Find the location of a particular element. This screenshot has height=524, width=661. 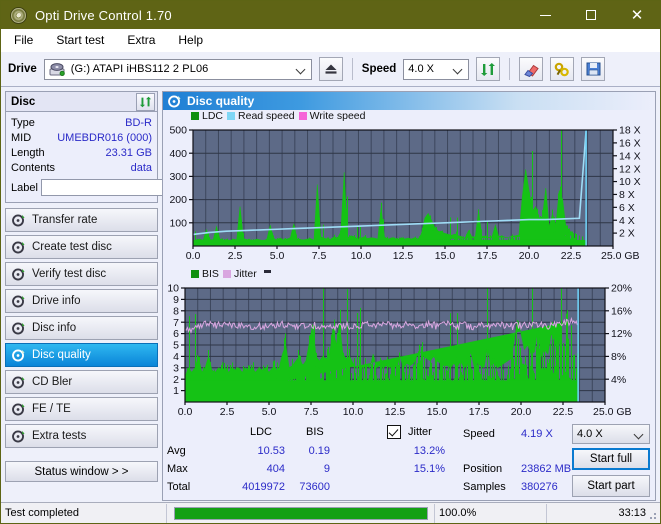

legend-item-jitter: Jitter is located at coordinates (239, 274).